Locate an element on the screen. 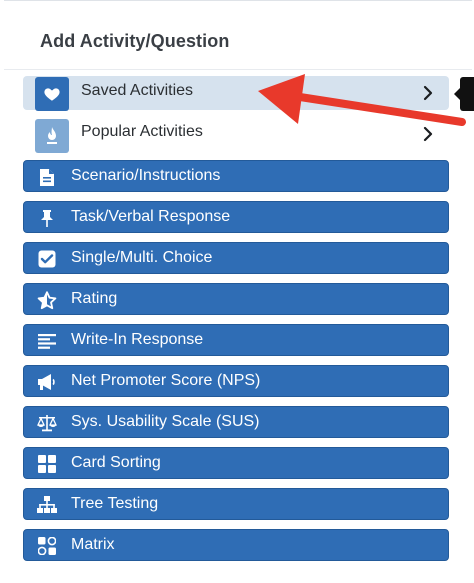  add-net-promoter-score-button: Net Promoter Score (NPS) is located at coordinates (236, 381).